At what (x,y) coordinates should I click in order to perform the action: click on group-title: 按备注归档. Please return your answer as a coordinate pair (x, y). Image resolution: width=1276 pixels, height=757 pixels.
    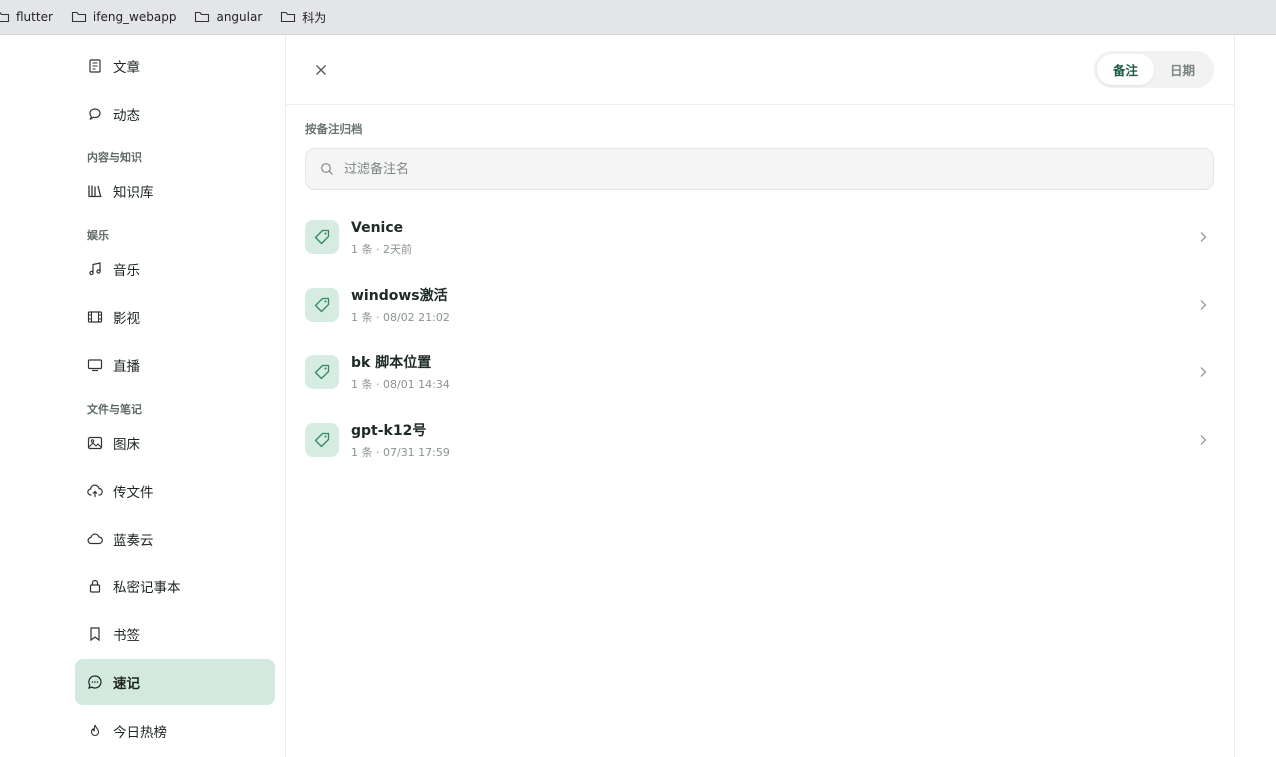
    Looking at the image, I should click on (334, 129).